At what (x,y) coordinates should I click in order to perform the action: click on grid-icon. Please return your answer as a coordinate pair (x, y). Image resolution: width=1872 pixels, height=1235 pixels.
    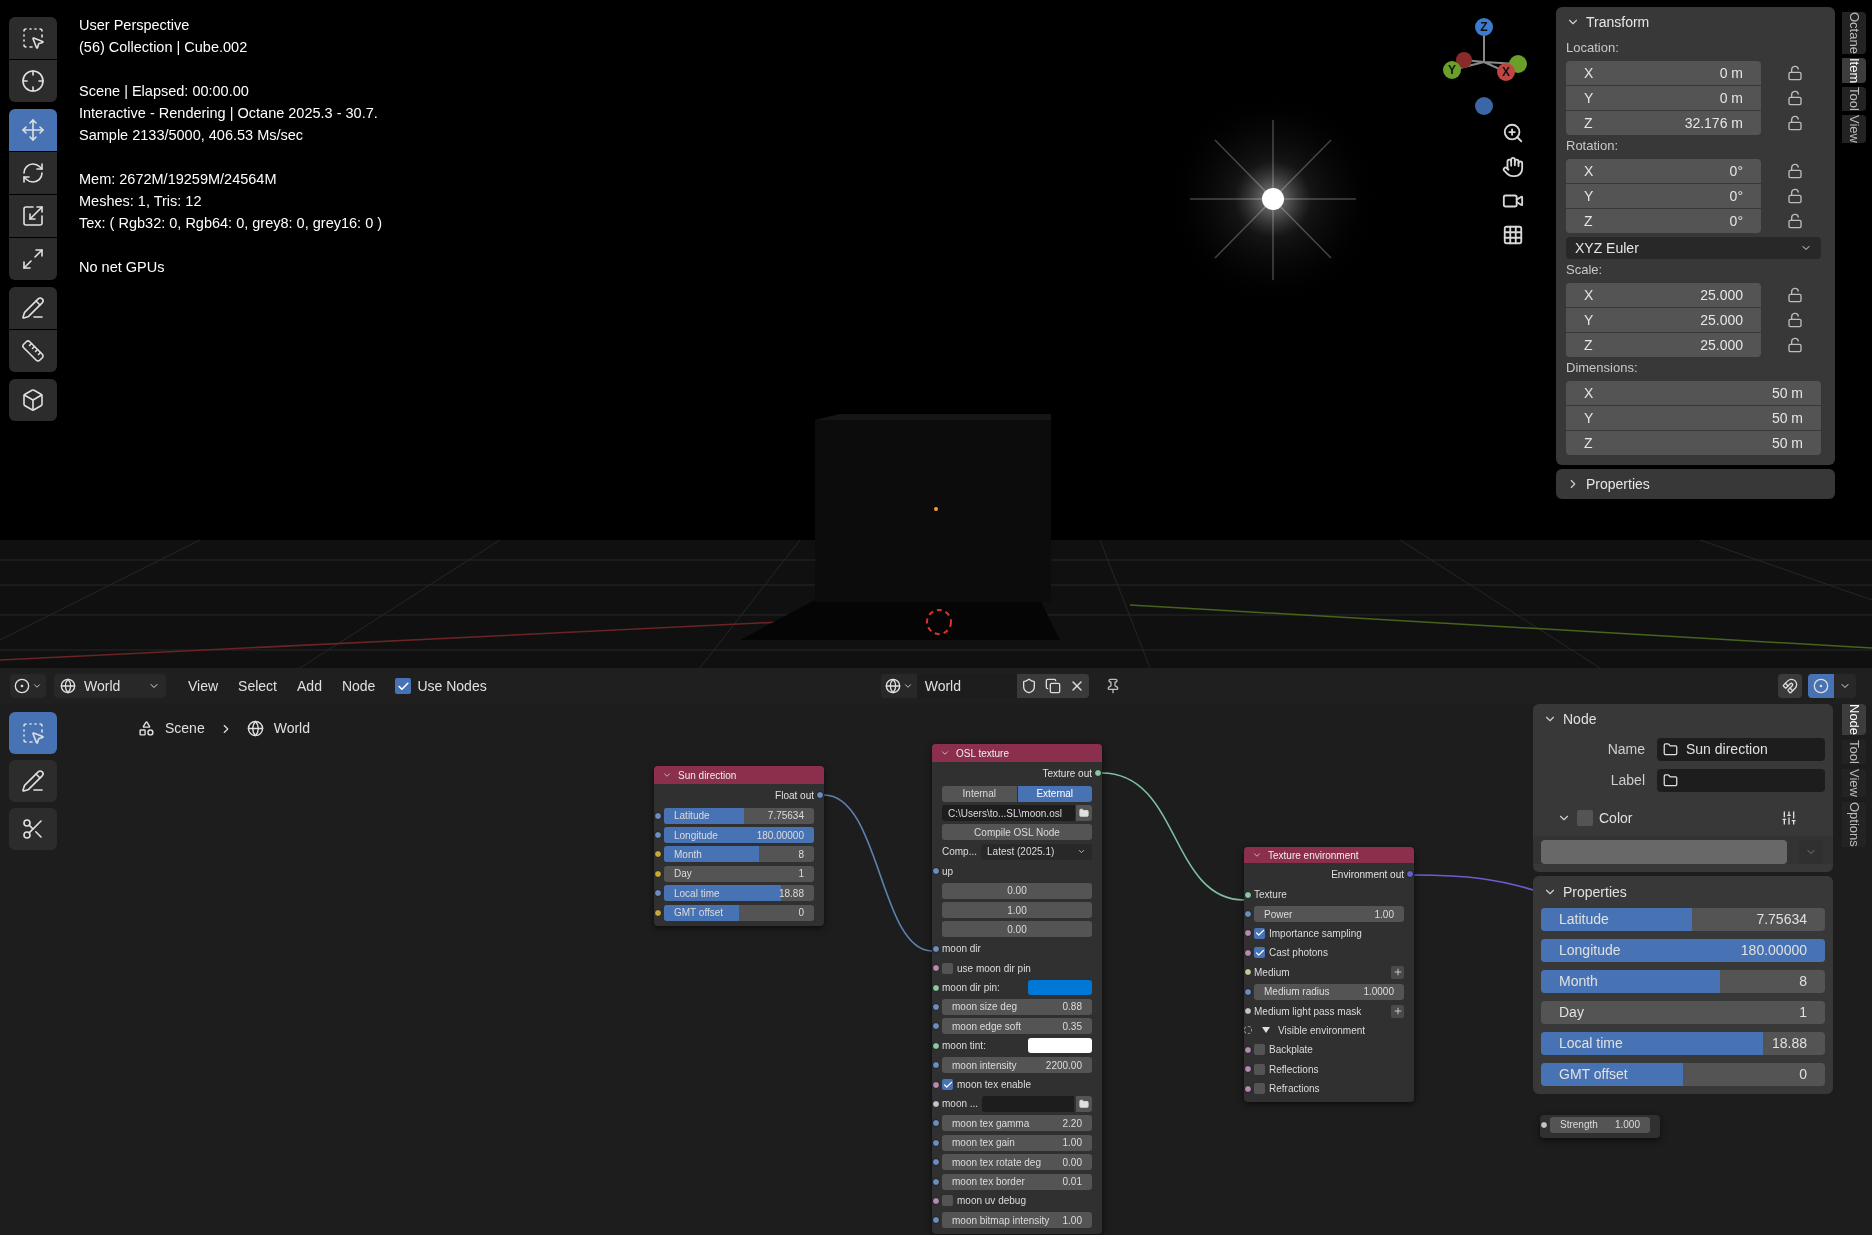
    Looking at the image, I should click on (1513, 235).